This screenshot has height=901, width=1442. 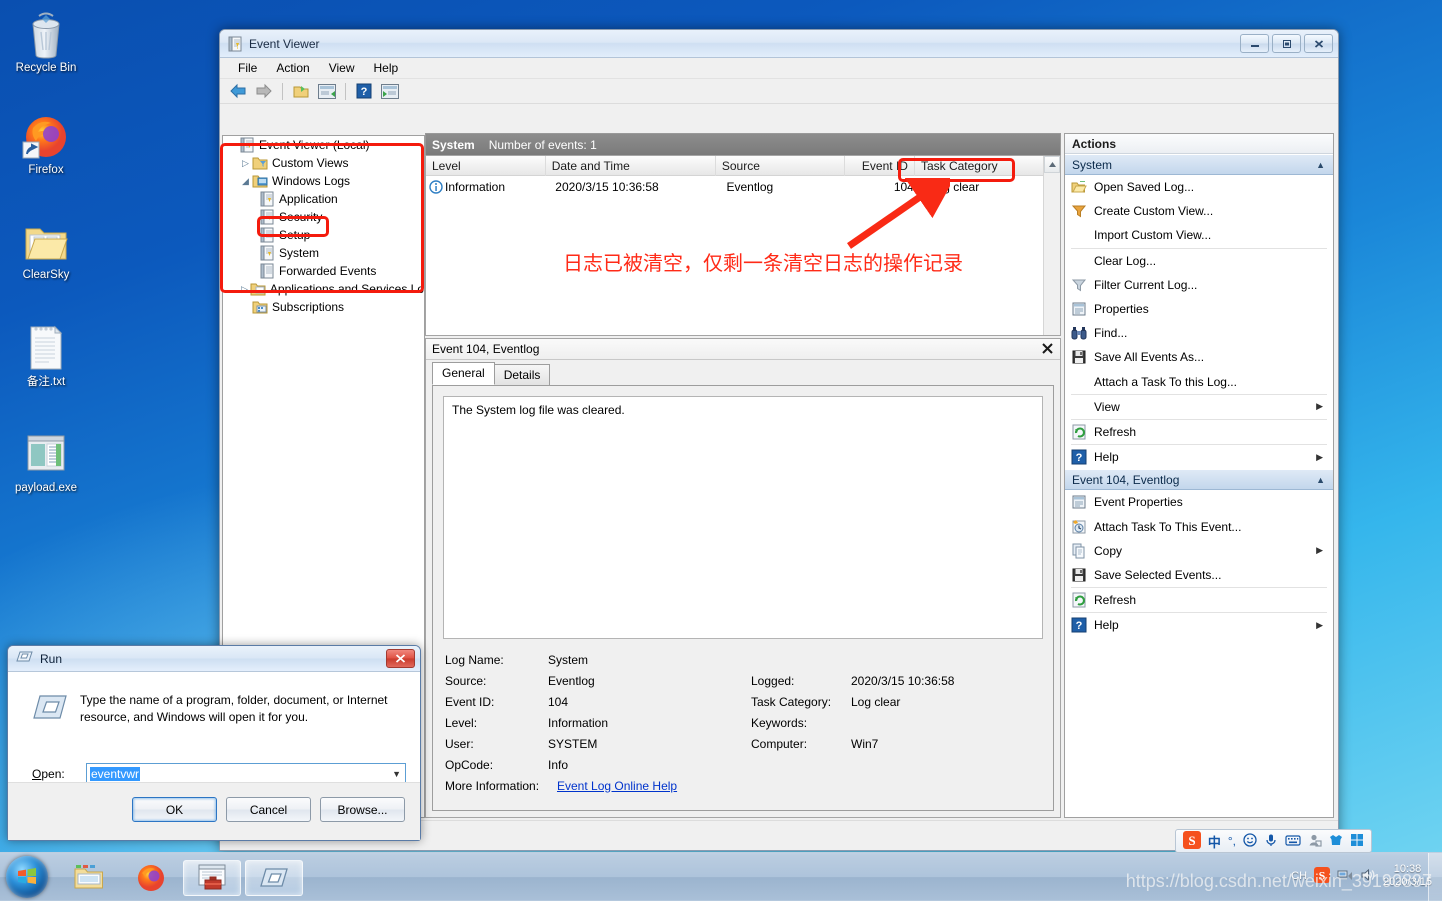 I want to click on properties-icon, so click(x=327, y=91).